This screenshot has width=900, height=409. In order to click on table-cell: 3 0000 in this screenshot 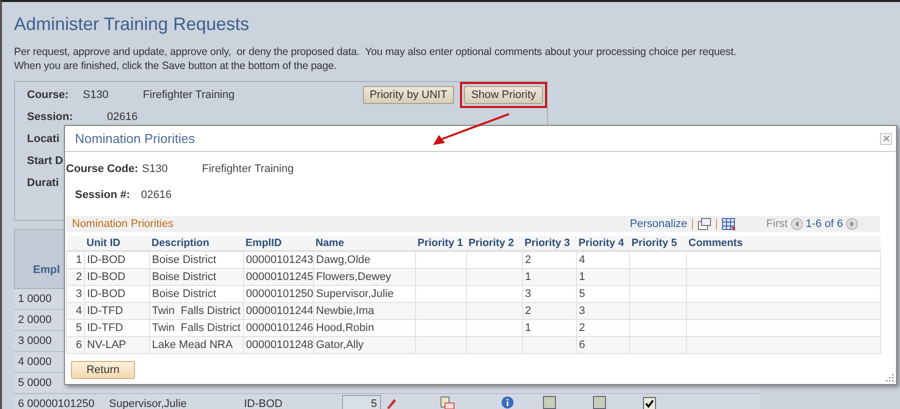, I will do `click(35, 341)`.